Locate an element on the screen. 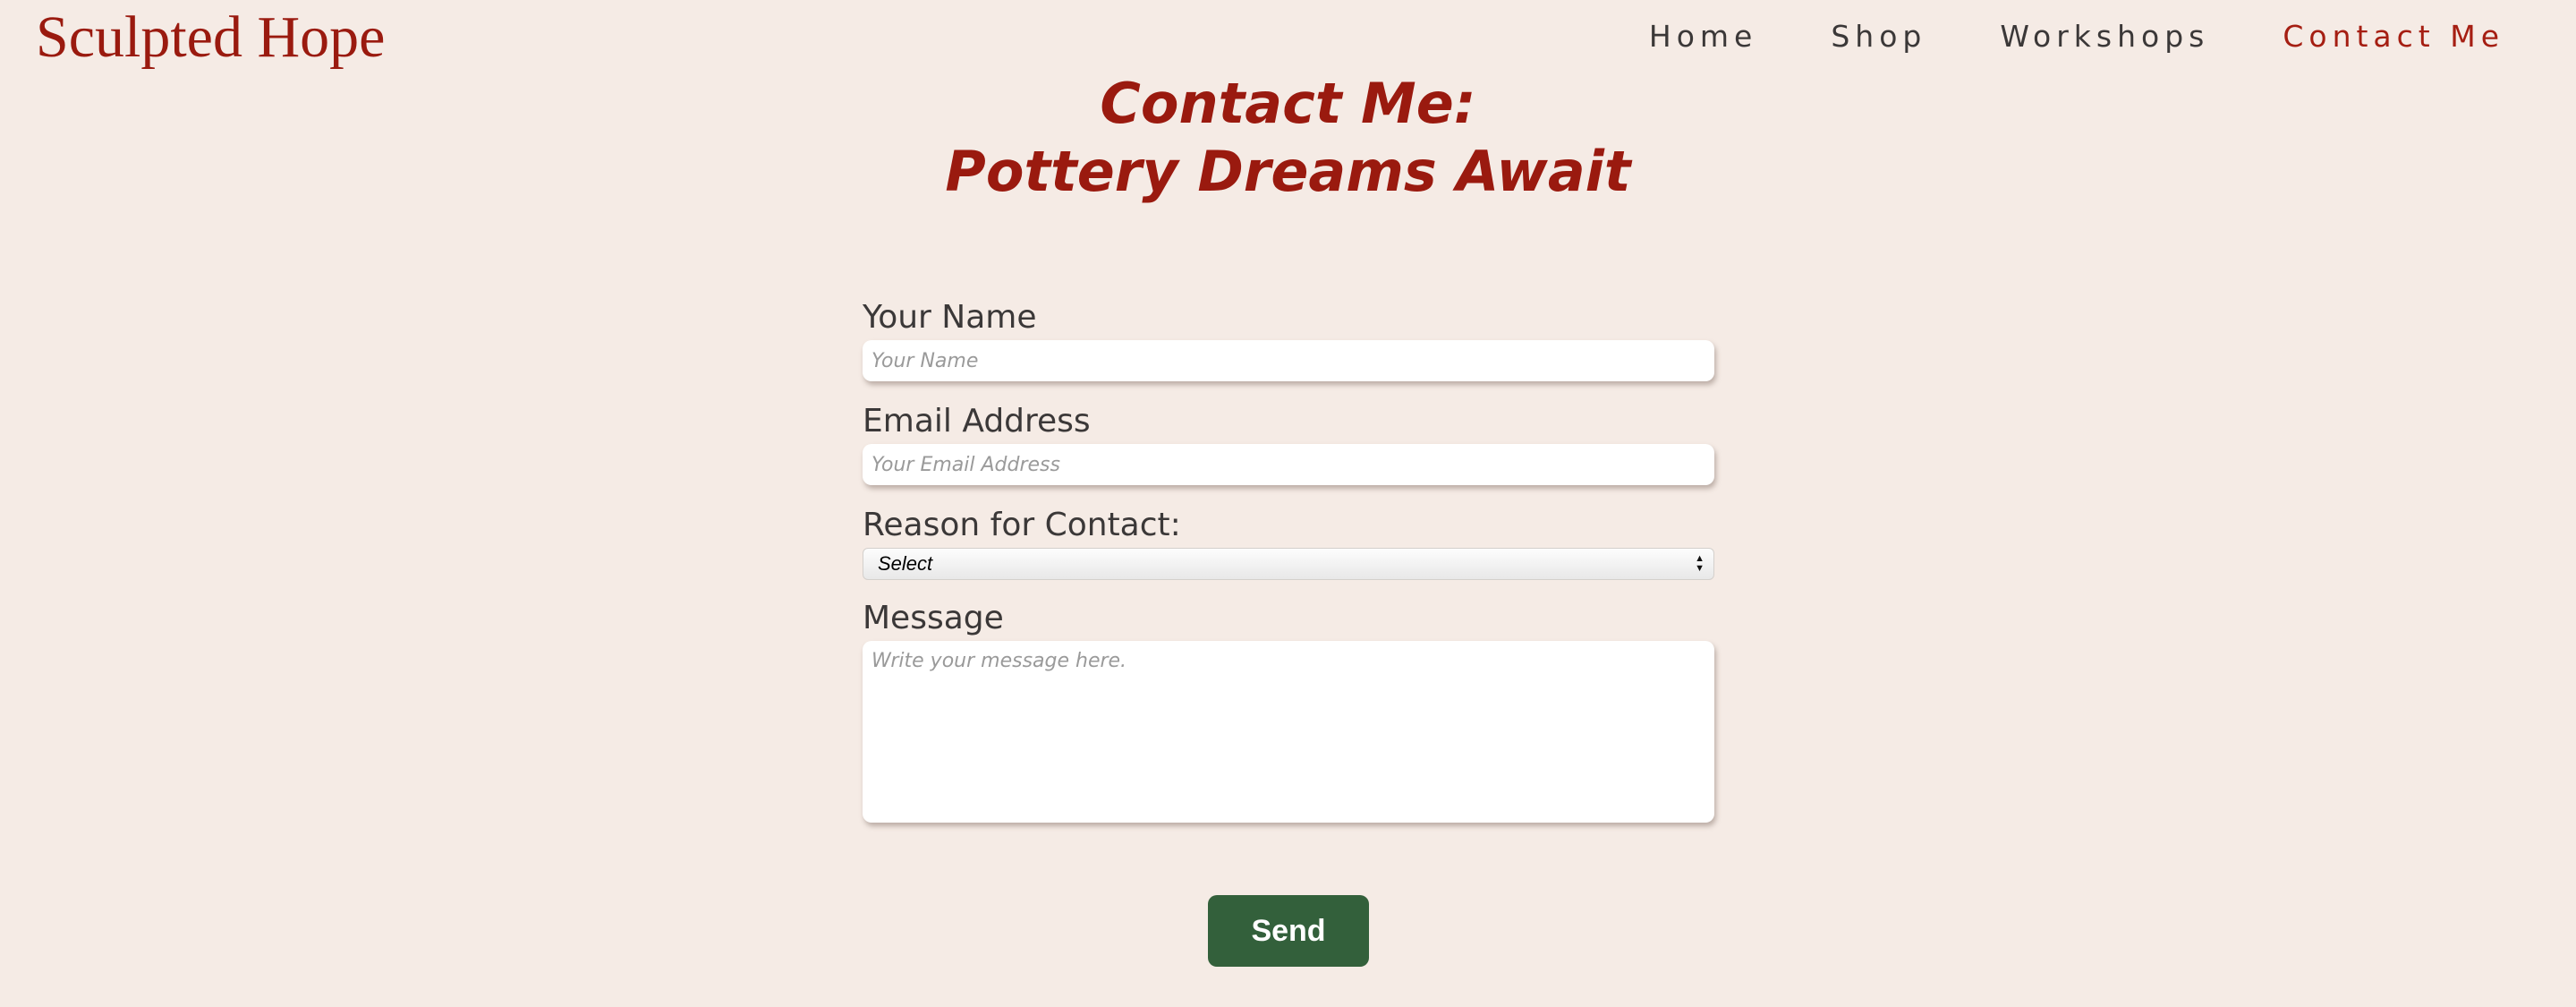 Image resolution: width=2576 pixels, height=1007 pixels. name-input is located at coordinates (1288, 360).